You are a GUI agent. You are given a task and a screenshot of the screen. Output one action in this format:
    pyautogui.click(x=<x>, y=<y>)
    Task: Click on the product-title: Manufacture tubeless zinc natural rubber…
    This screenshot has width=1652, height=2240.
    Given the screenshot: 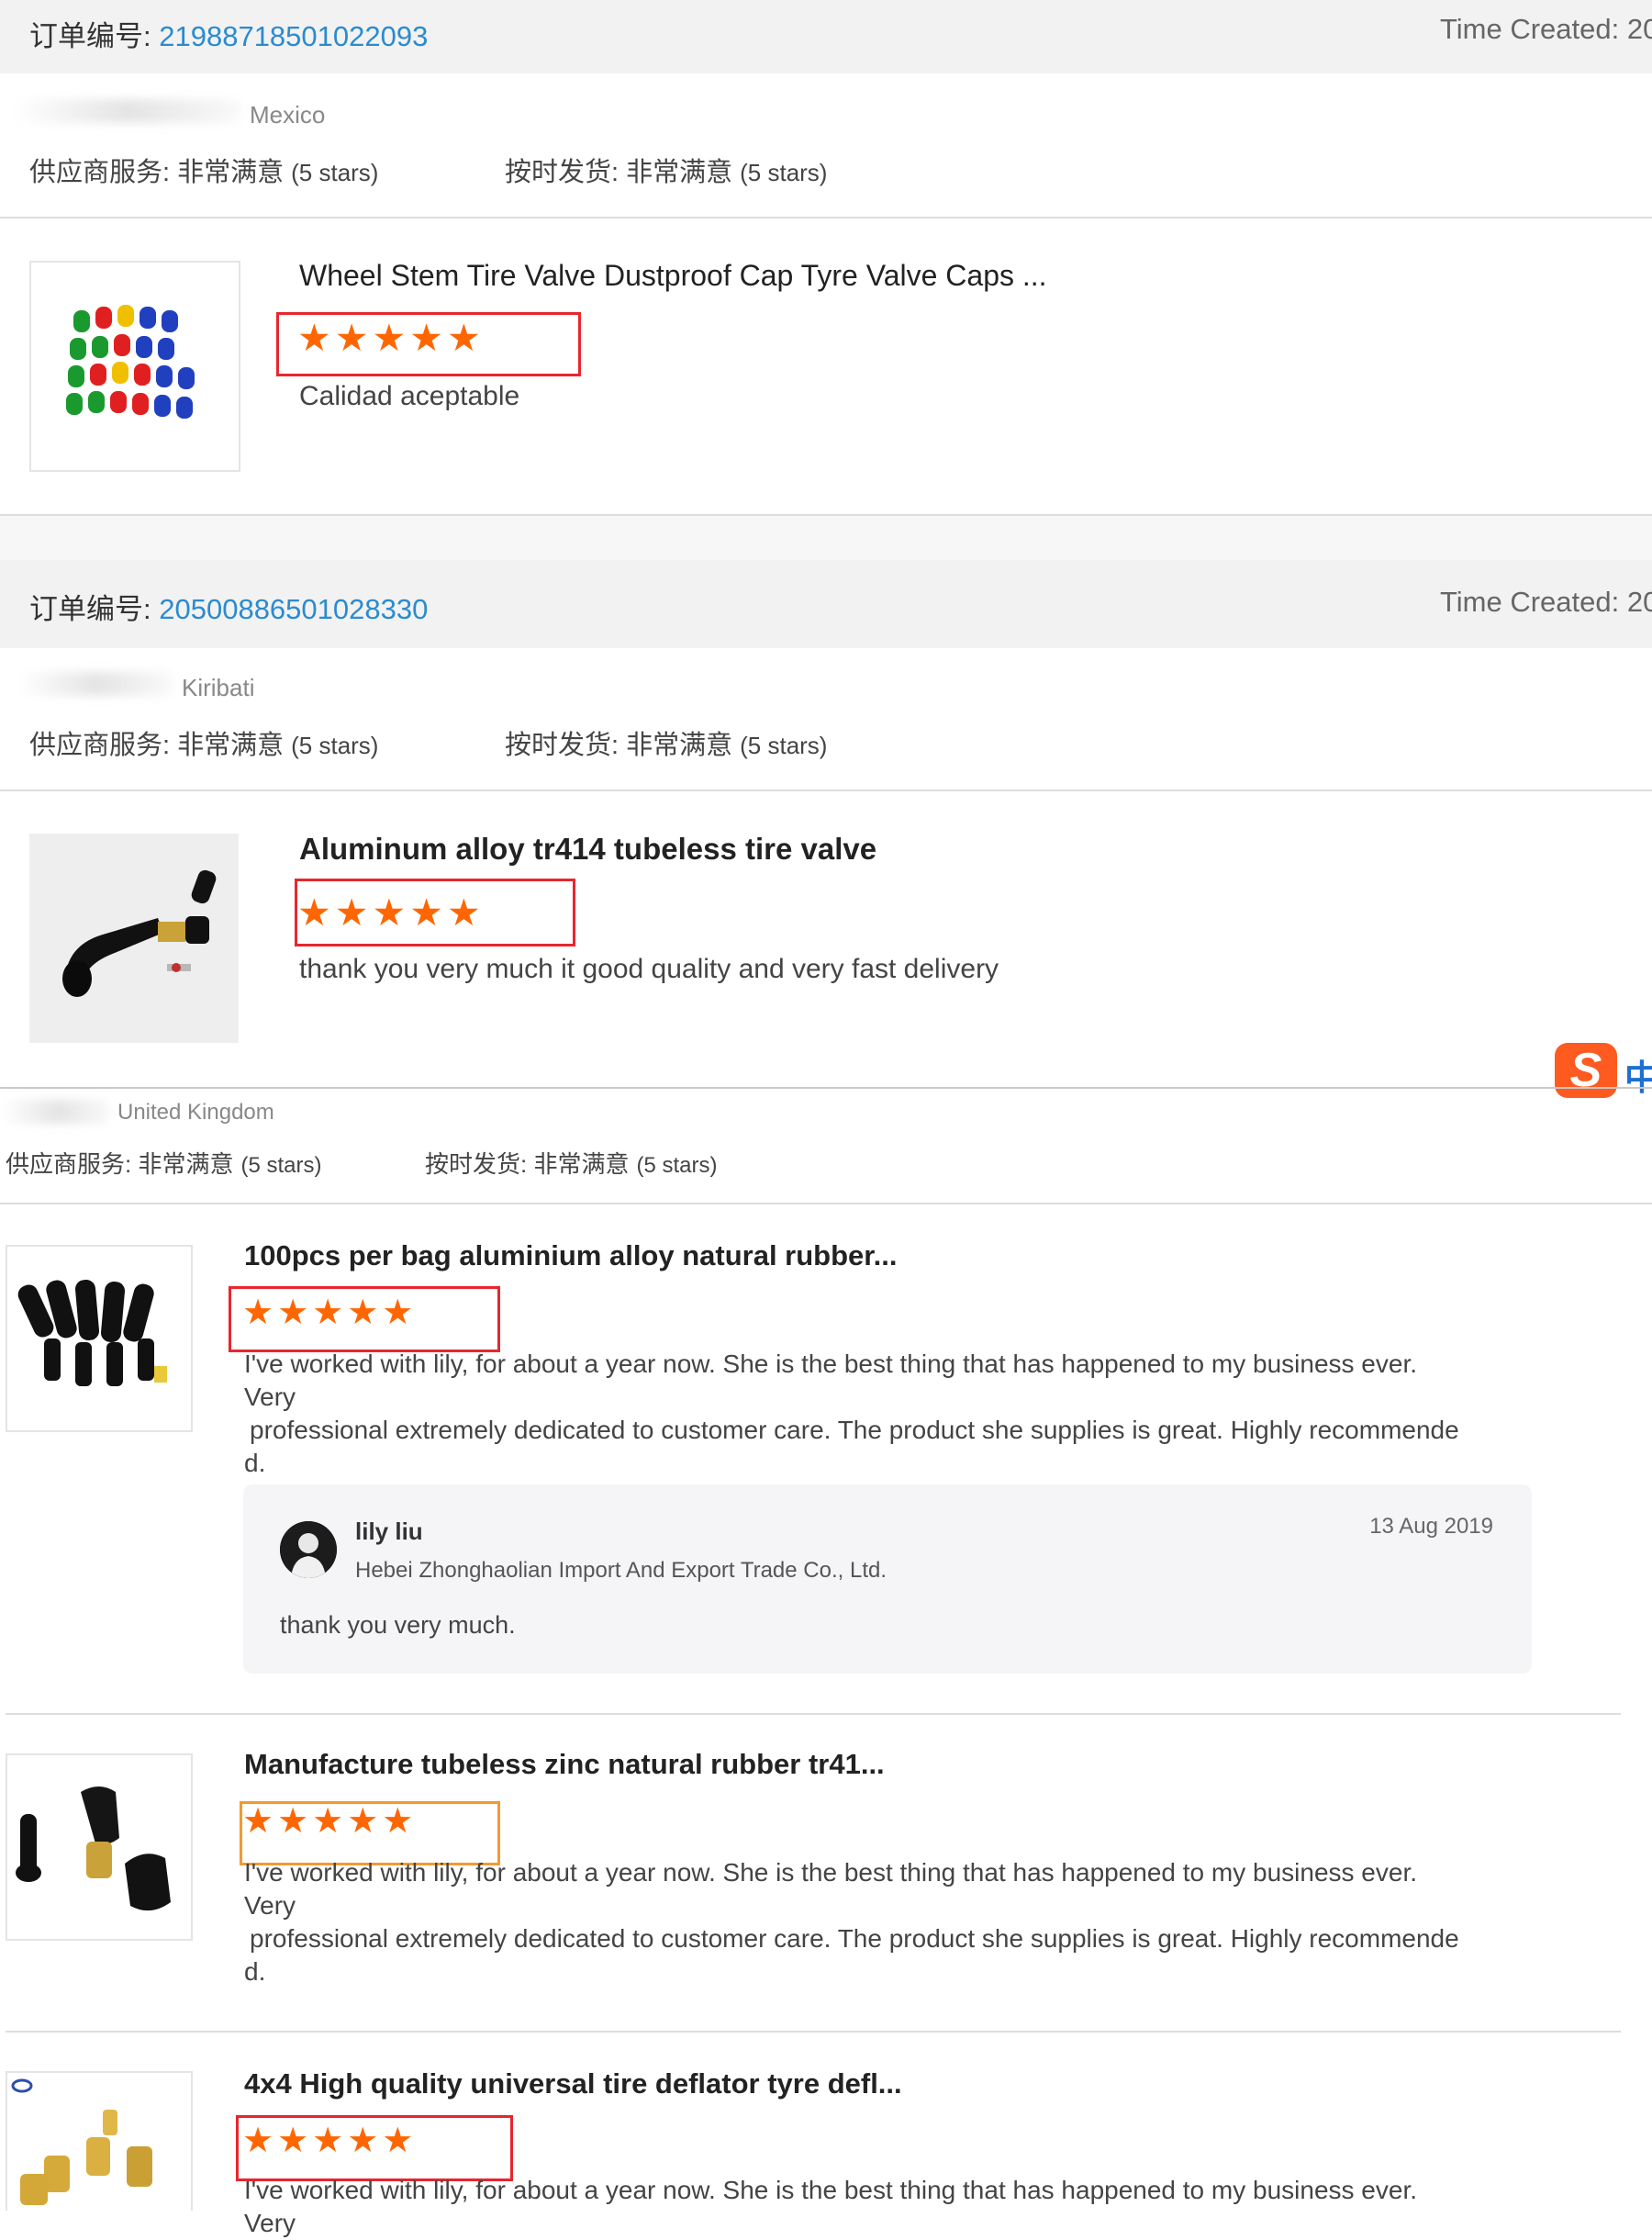 What is the action you would take?
    pyautogui.click(x=565, y=1764)
    